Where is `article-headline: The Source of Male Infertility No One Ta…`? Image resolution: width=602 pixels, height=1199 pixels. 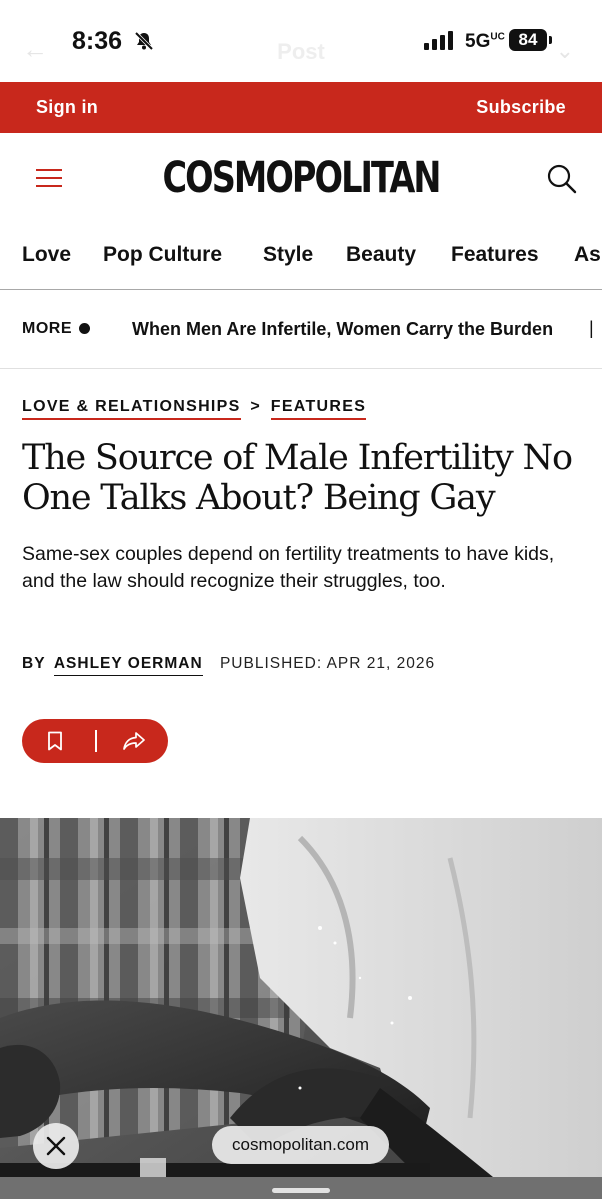 article-headline: The Source of Male Infertility No One Ta… is located at coordinates (297, 478).